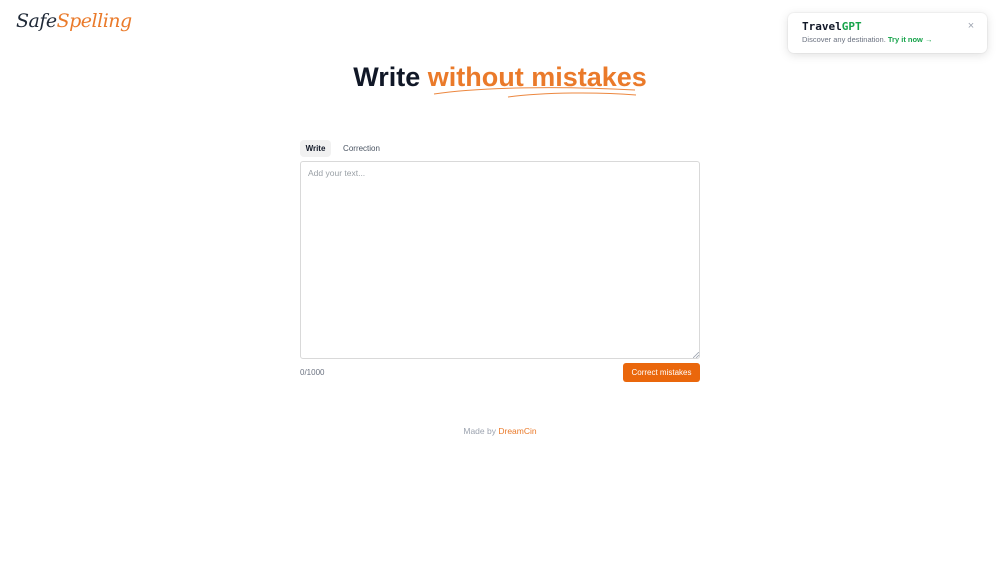 This screenshot has width=1000, height=563. Describe the element at coordinates (971, 26) in the screenshot. I see `close-icon: ×` at that location.